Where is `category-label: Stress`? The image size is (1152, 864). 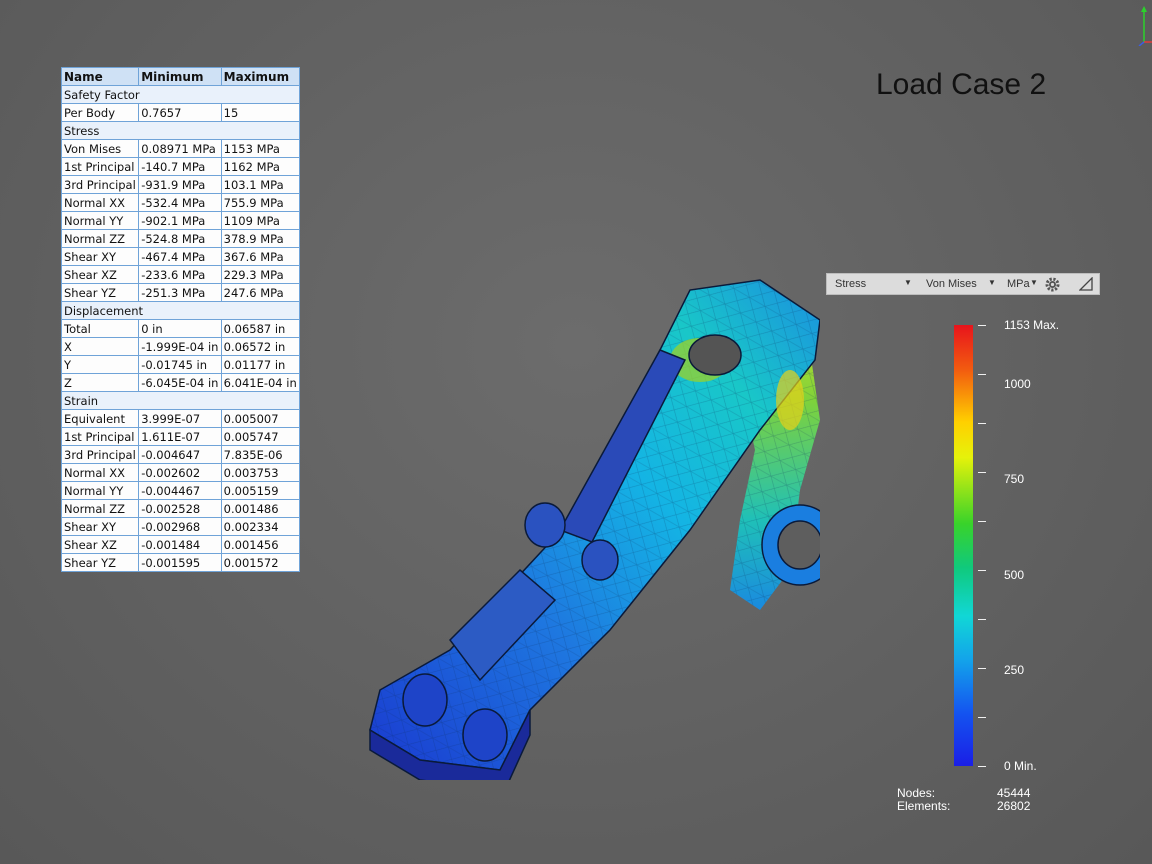
category-label: Stress is located at coordinates (180, 130).